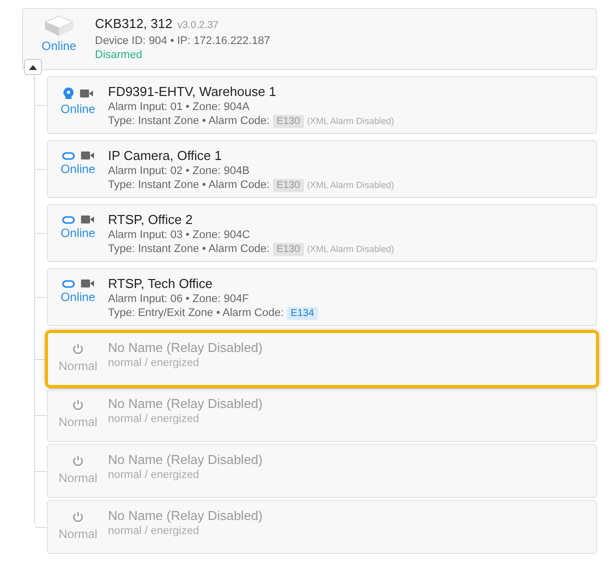 The width and height of the screenshot is (615, 566). I want to click on zone-card: Online RTSP, Tech Office Alarm Input: 06 • Zone: 904F Type: Entry/Exit Zone • Alarm Code: E134, so click(322, 297).